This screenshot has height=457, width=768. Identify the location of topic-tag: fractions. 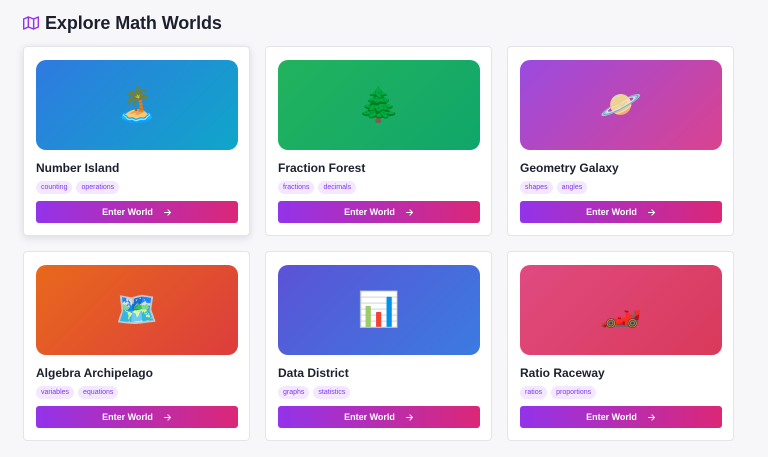
(296, 187).